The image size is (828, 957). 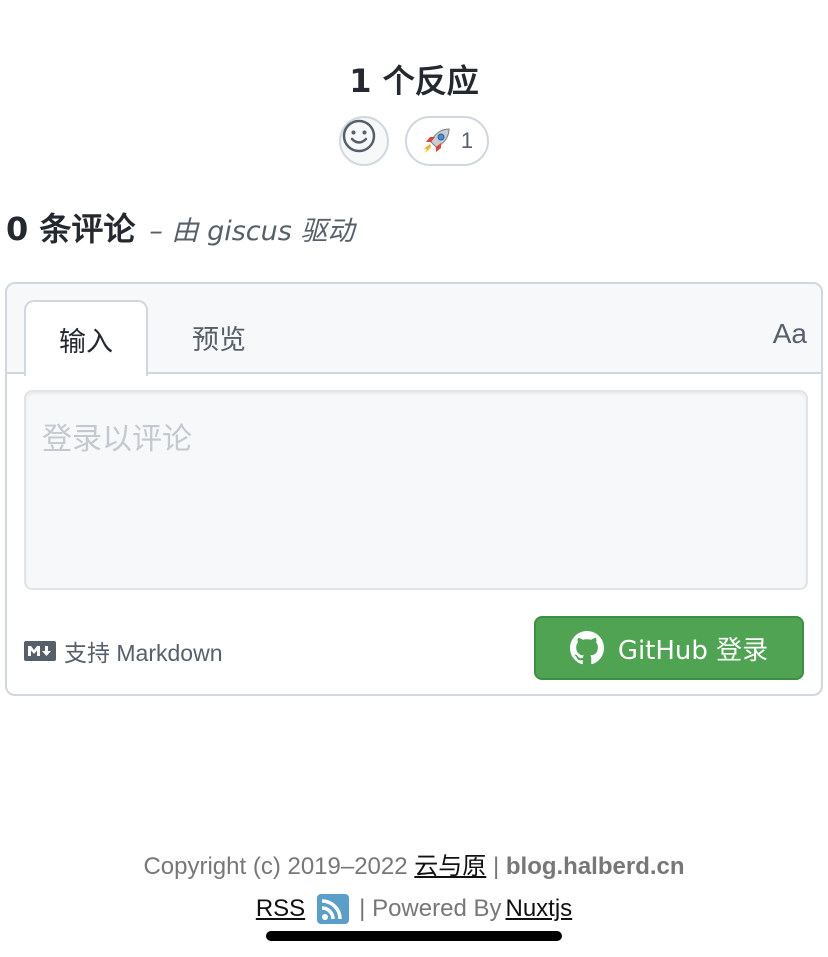 What do you see at coordinates (436, 140) in the screenshot?
I see `rocket-icon` at bounding box center [436, 140].